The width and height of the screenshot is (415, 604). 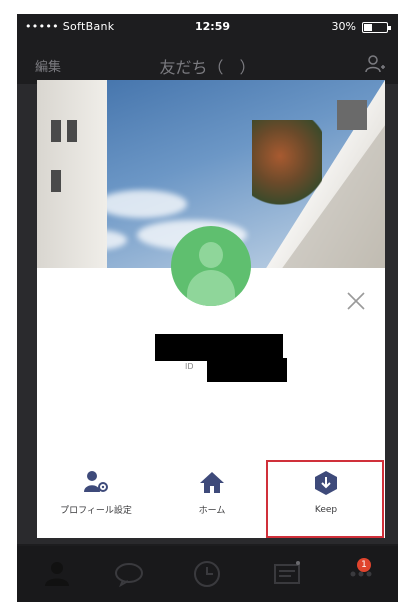 What do you see at coordinates (356, 301) in the screenshot?
I see `close-icon` at bounding box center [356, 301].